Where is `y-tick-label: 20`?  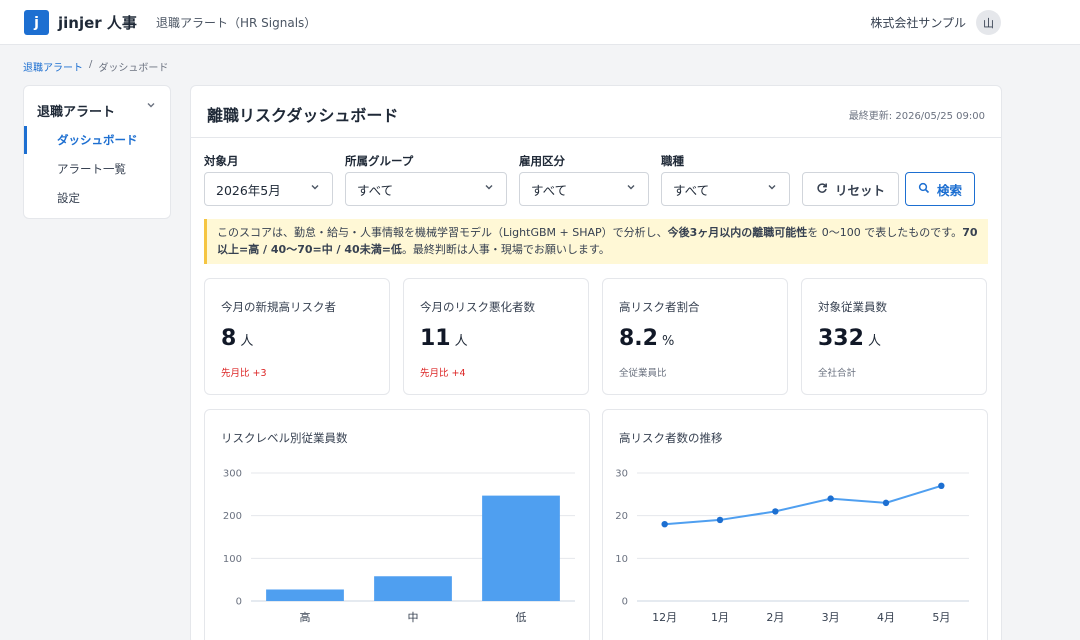
y-tick-label: 20 is located at coordinates (621, 516).